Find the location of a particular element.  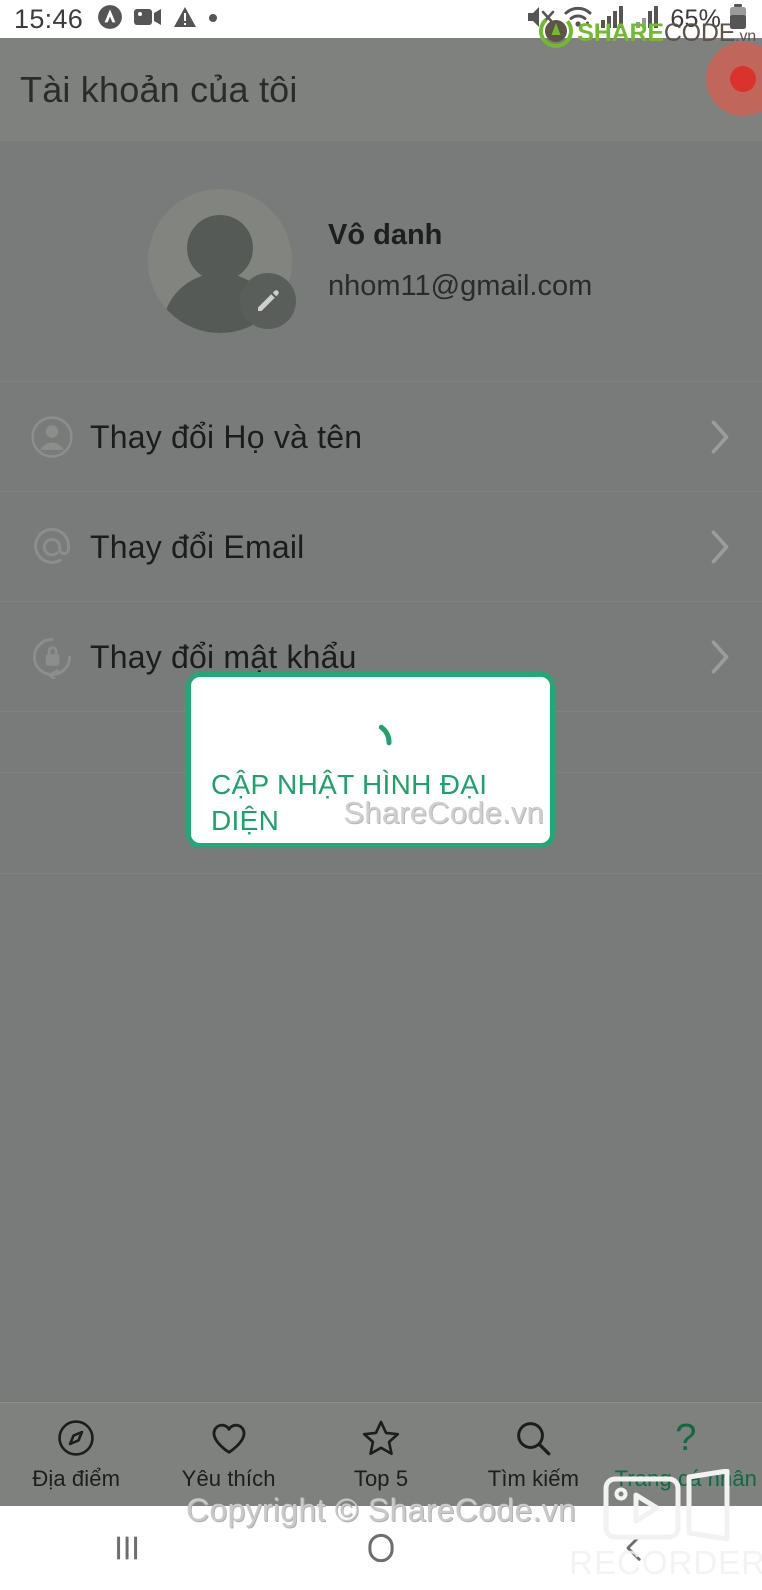

assistant-icon is located at coordinates (110, 19).